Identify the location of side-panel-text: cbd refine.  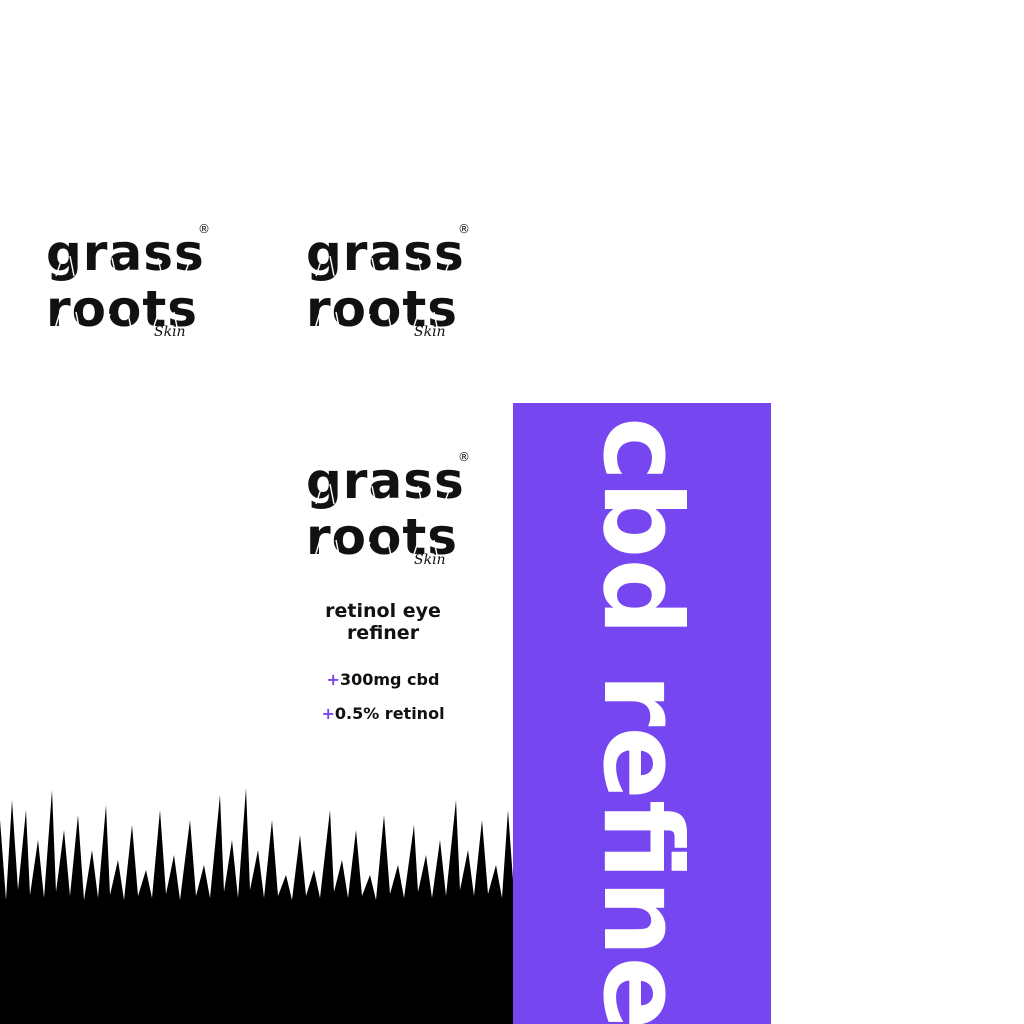
(641, 720).